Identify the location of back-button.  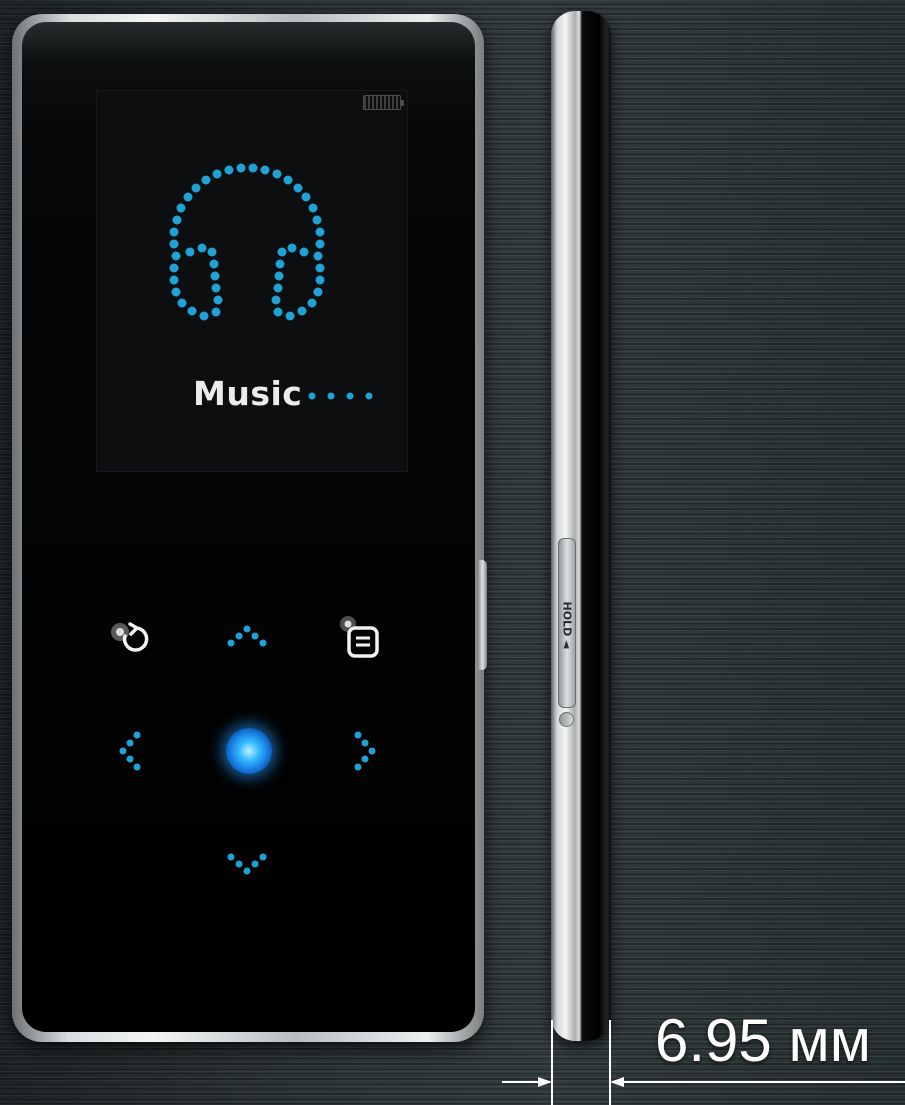
(133, 640).